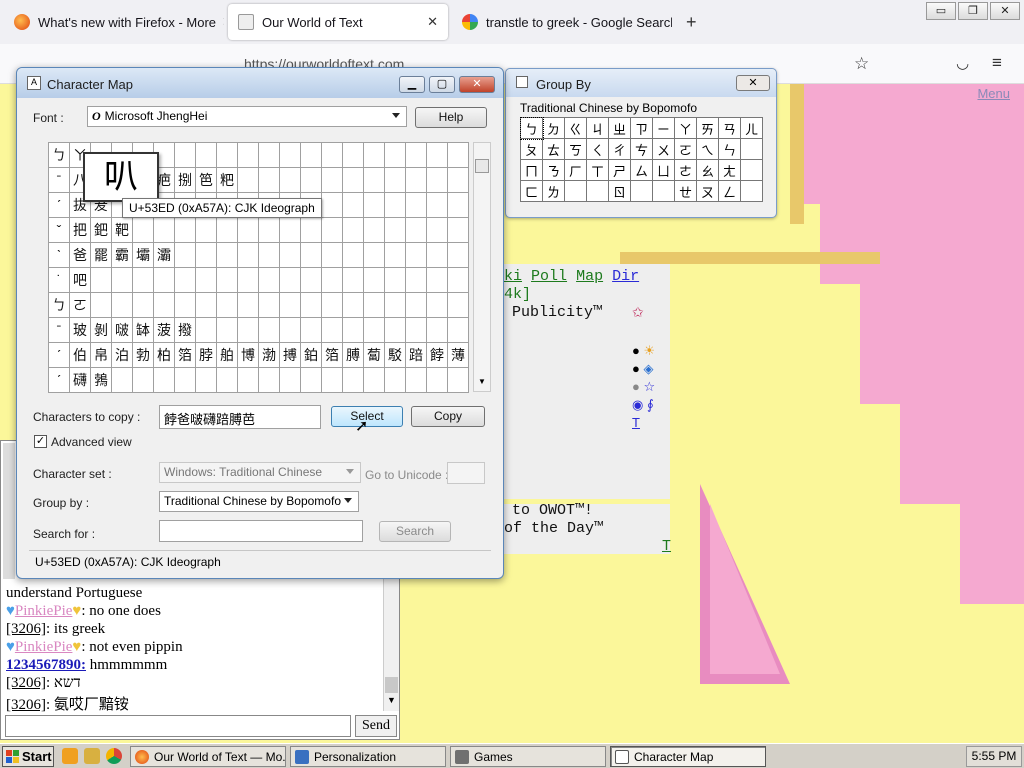 The height and width of the screenshot is (768, 1024). Describe the element at coordinates (597, 170) in the screenshot. I see `bopomofo-cell: ㄒ` at that location.